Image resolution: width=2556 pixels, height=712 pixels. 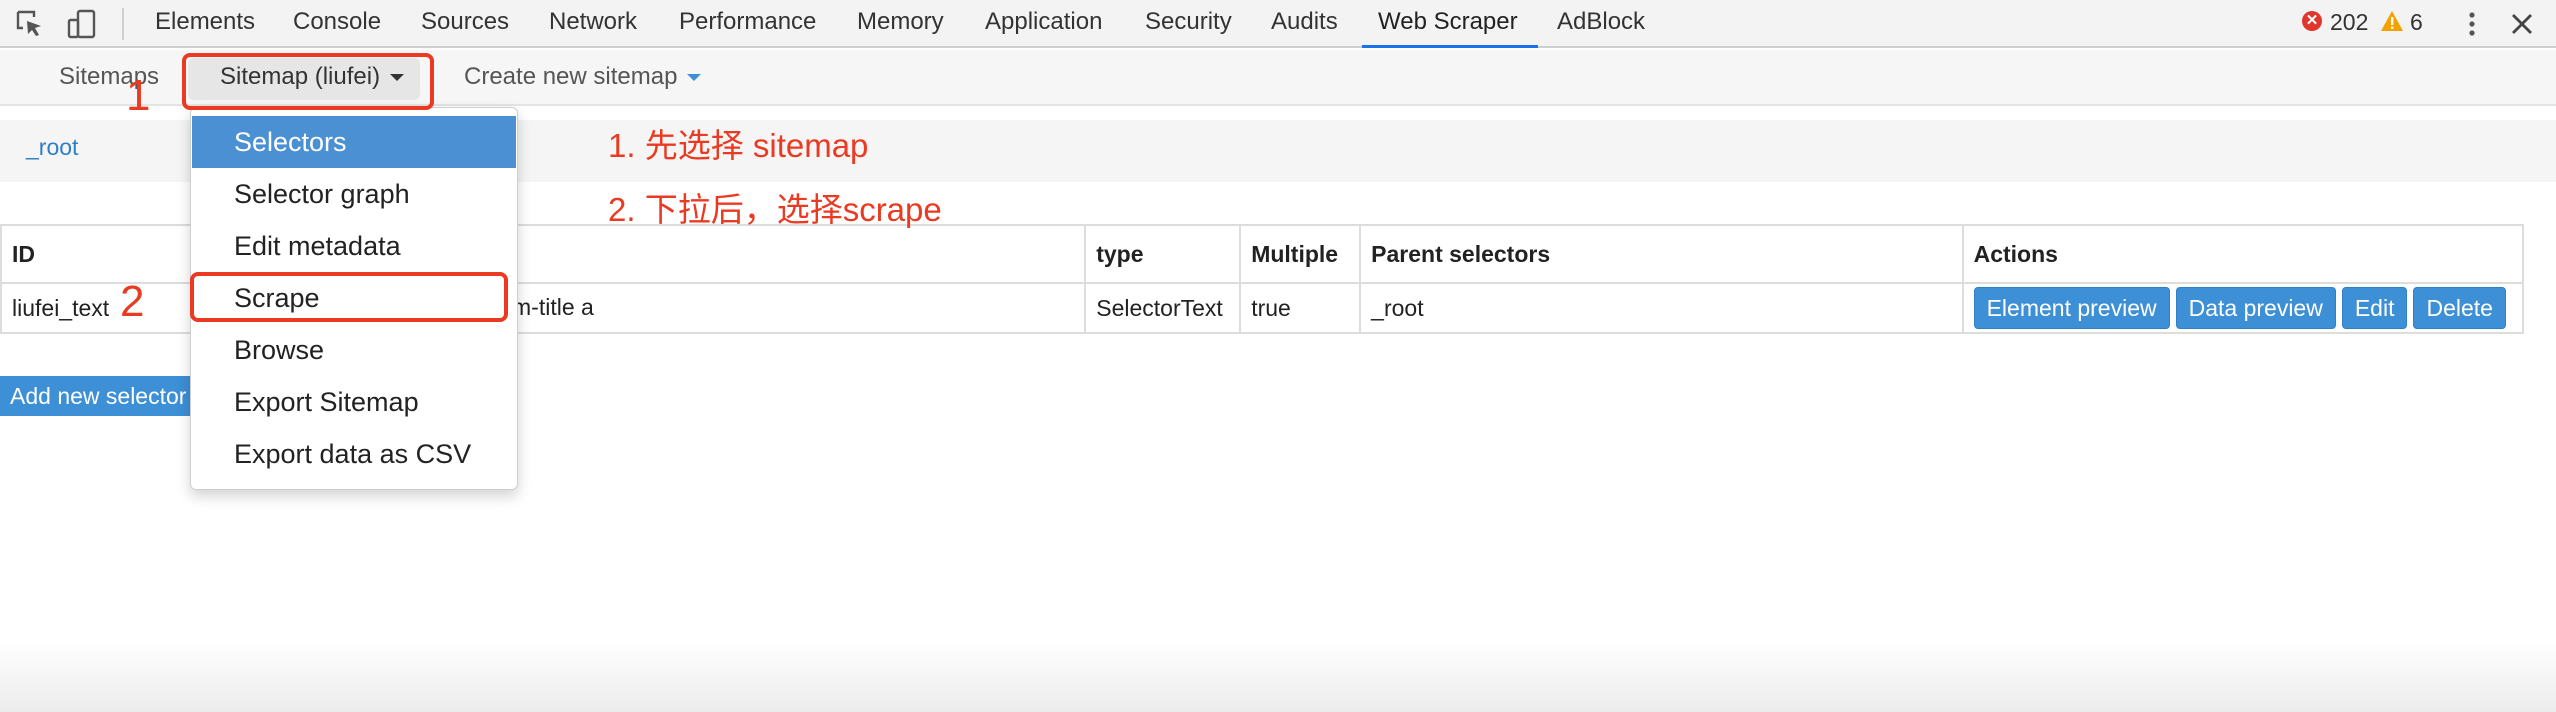 What do you see at coordinates (1450, 24) in the screenshot?
I see `tab-web-scraper: Web Scraper` at bounding box center [1450, 24].